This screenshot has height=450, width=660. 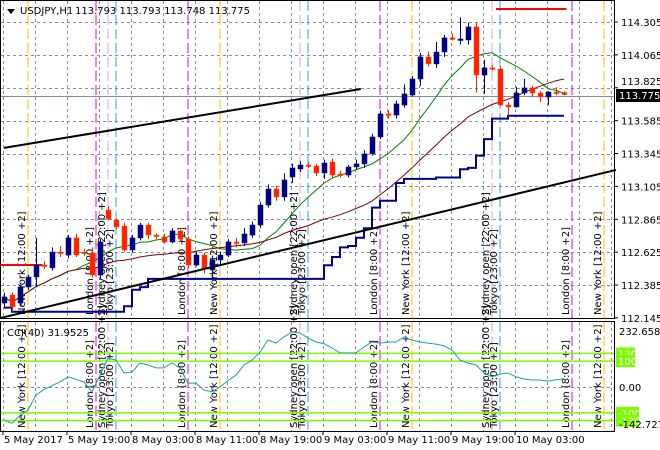 What do you see at coordinates (33, 440) in the screenshot?
I see `time-tick-label: 5 May 2017` at bounding box center [33, 440].